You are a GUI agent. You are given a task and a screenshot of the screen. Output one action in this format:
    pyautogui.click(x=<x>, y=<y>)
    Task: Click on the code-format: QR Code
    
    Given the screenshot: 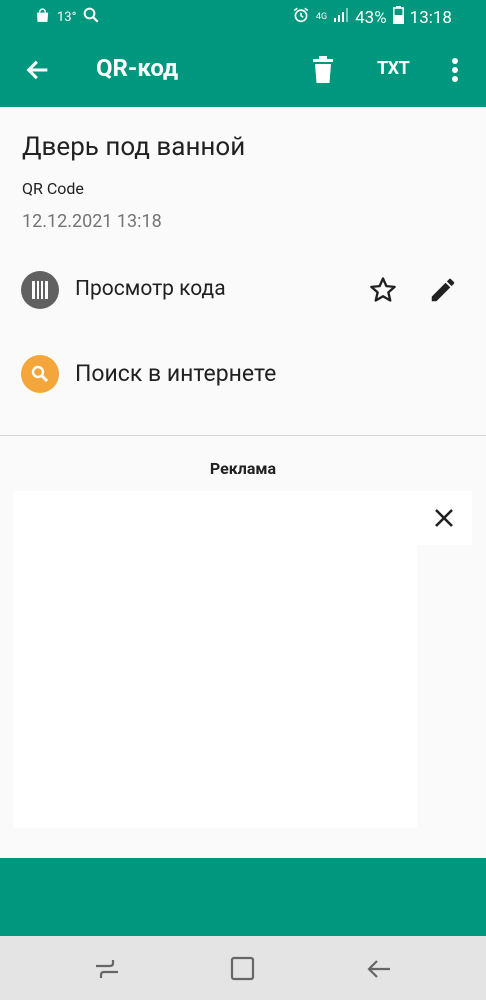 What is the action you would take?
    pyautogui.click(x=53, y=188)
    